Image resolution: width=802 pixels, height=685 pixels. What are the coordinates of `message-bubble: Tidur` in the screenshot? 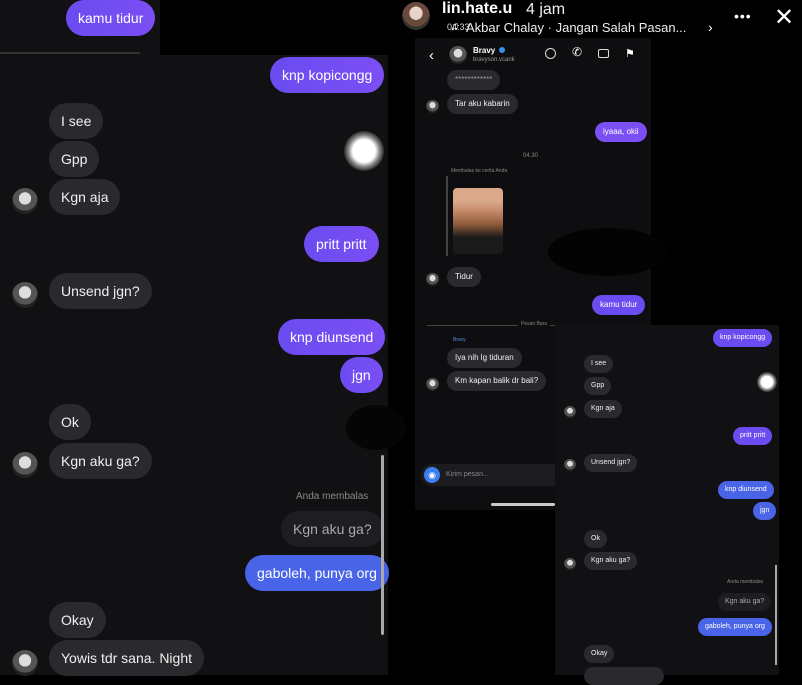 It's located at (464, 277).